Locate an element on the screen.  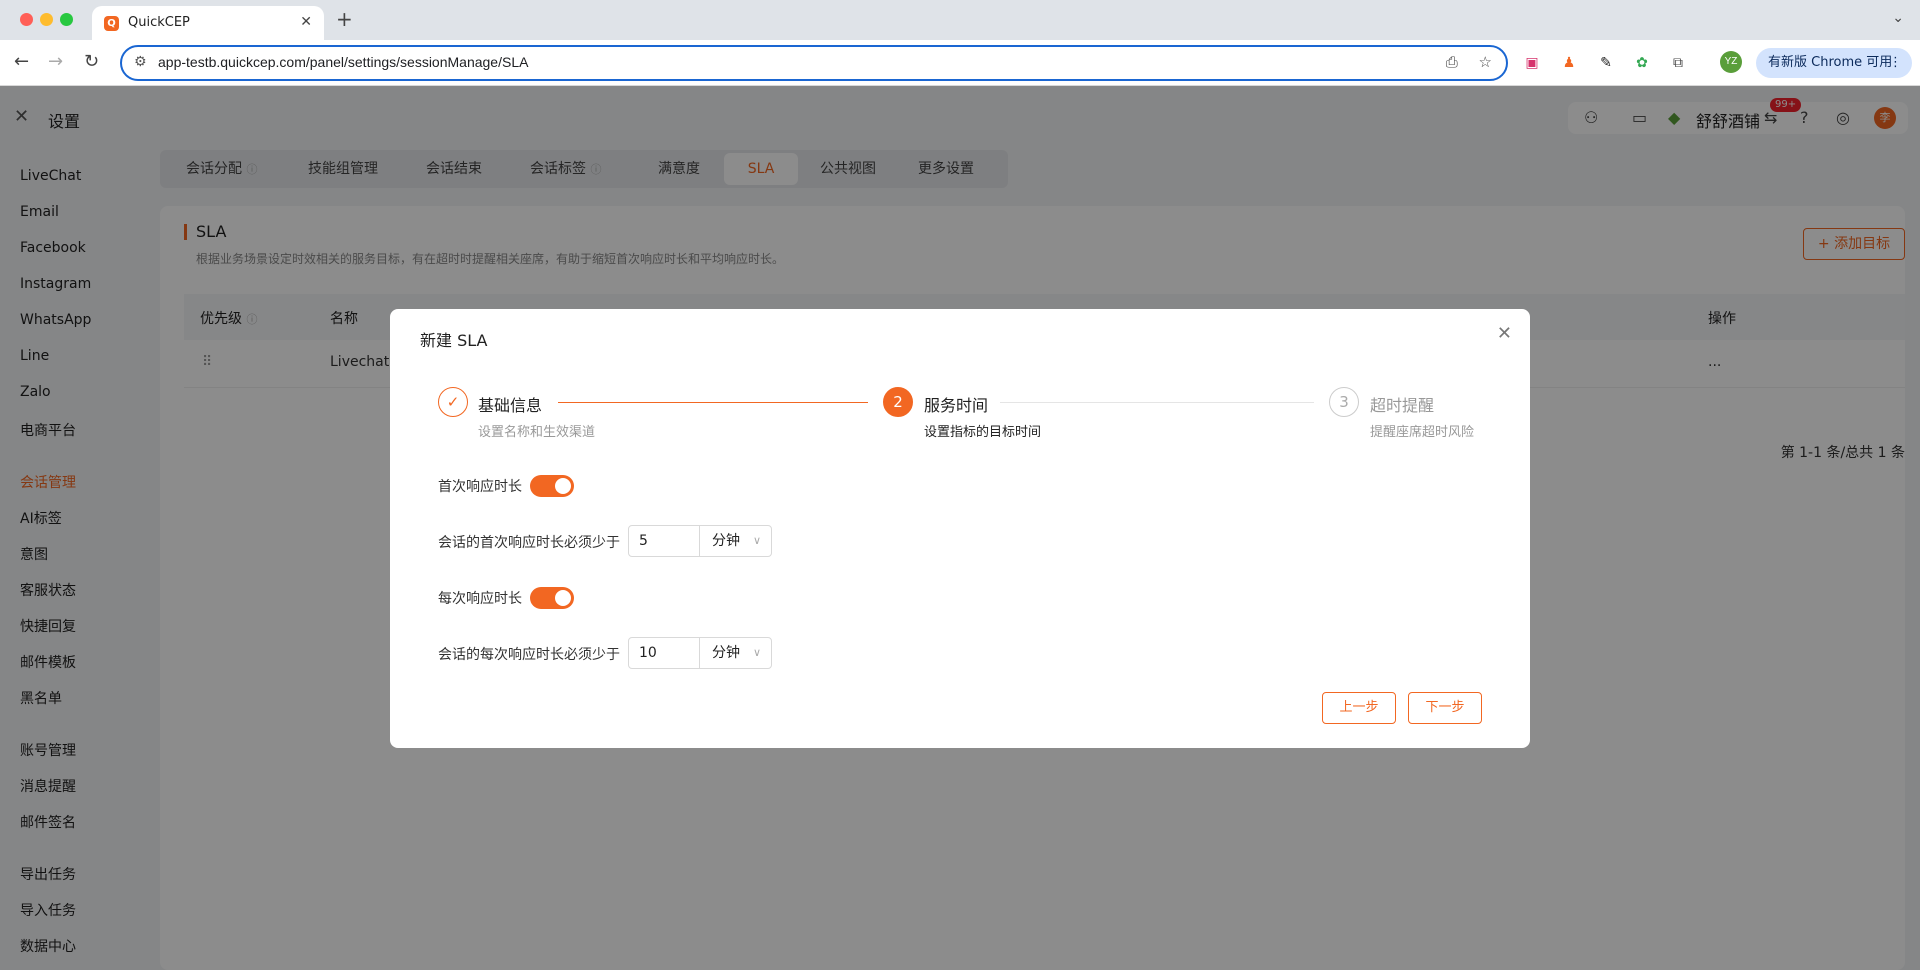
step-2-desc: 设置指标的目标时间 is located at coordinates (983, 432).